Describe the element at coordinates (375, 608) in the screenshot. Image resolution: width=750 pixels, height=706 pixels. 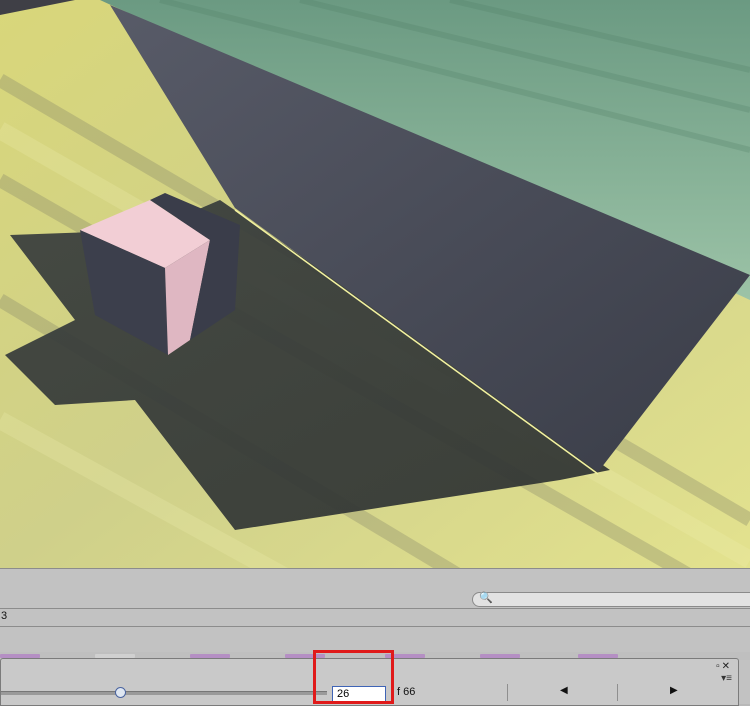
I see `toolbar-divider` at that location.